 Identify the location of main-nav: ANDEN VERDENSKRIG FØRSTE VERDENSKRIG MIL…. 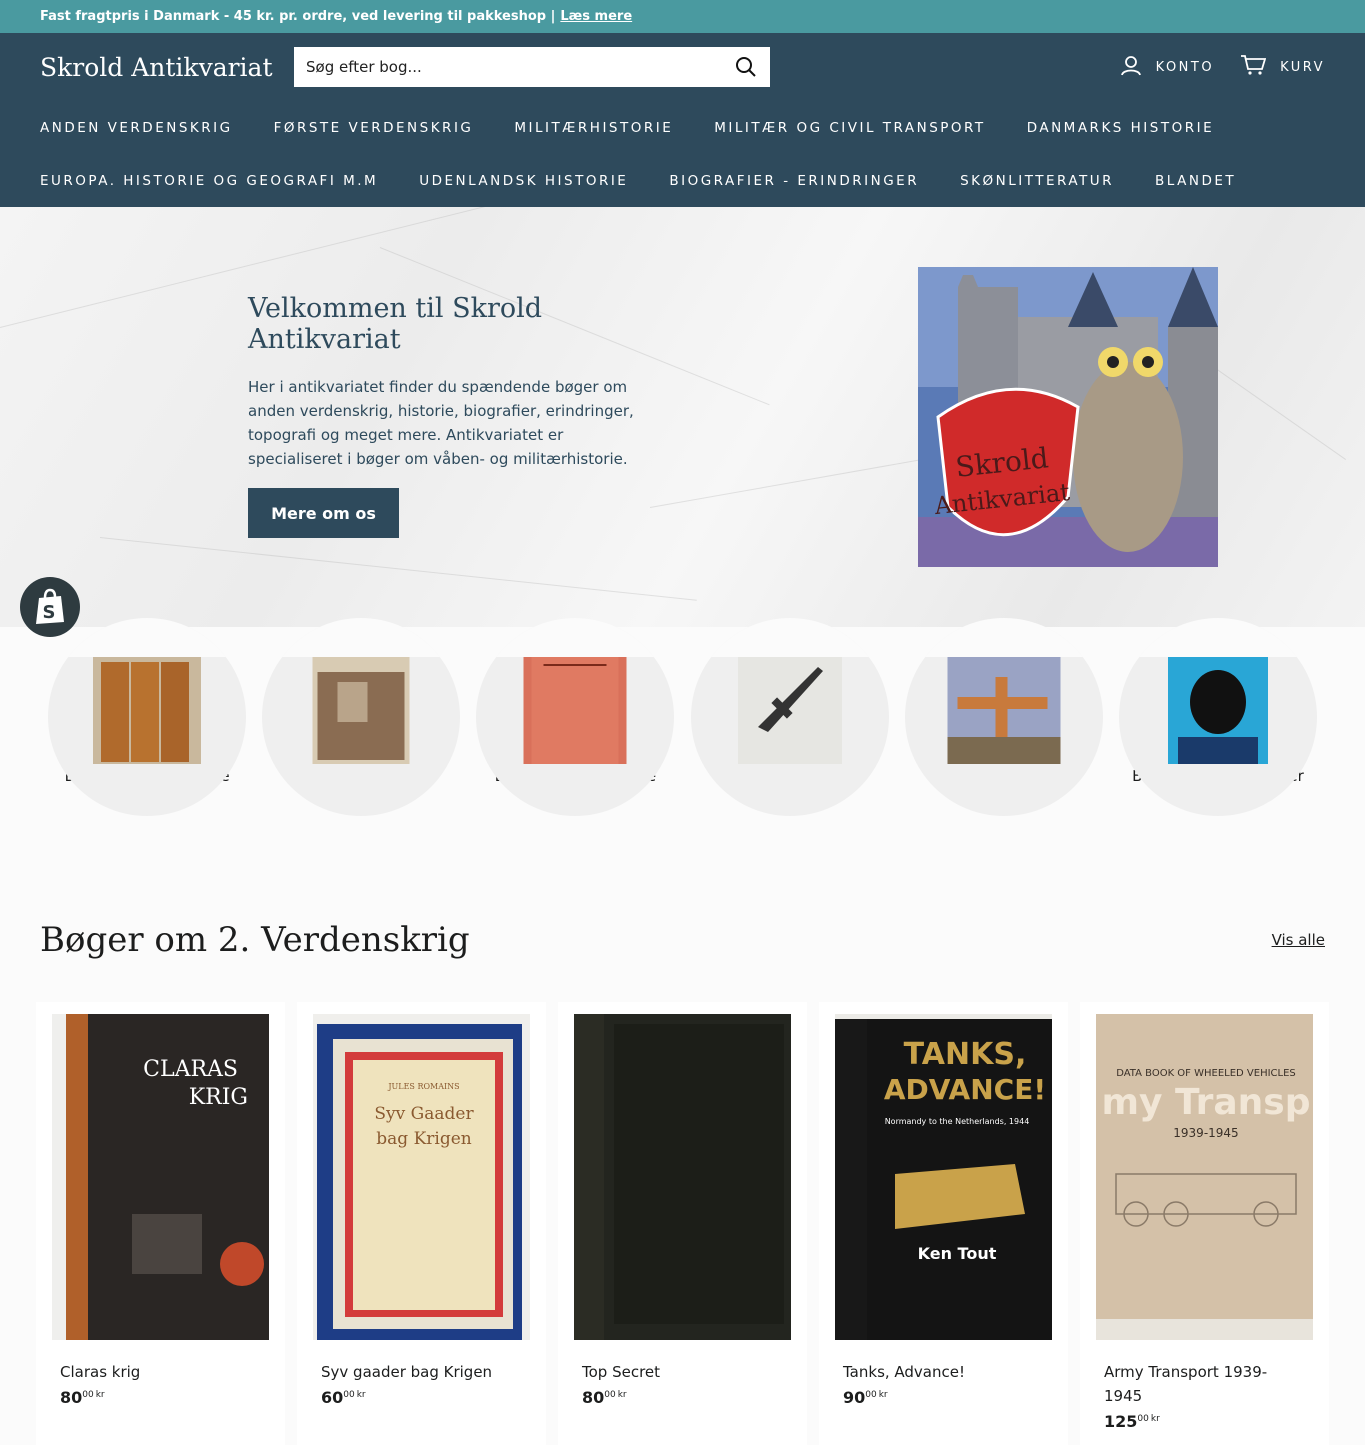
(682, 154).